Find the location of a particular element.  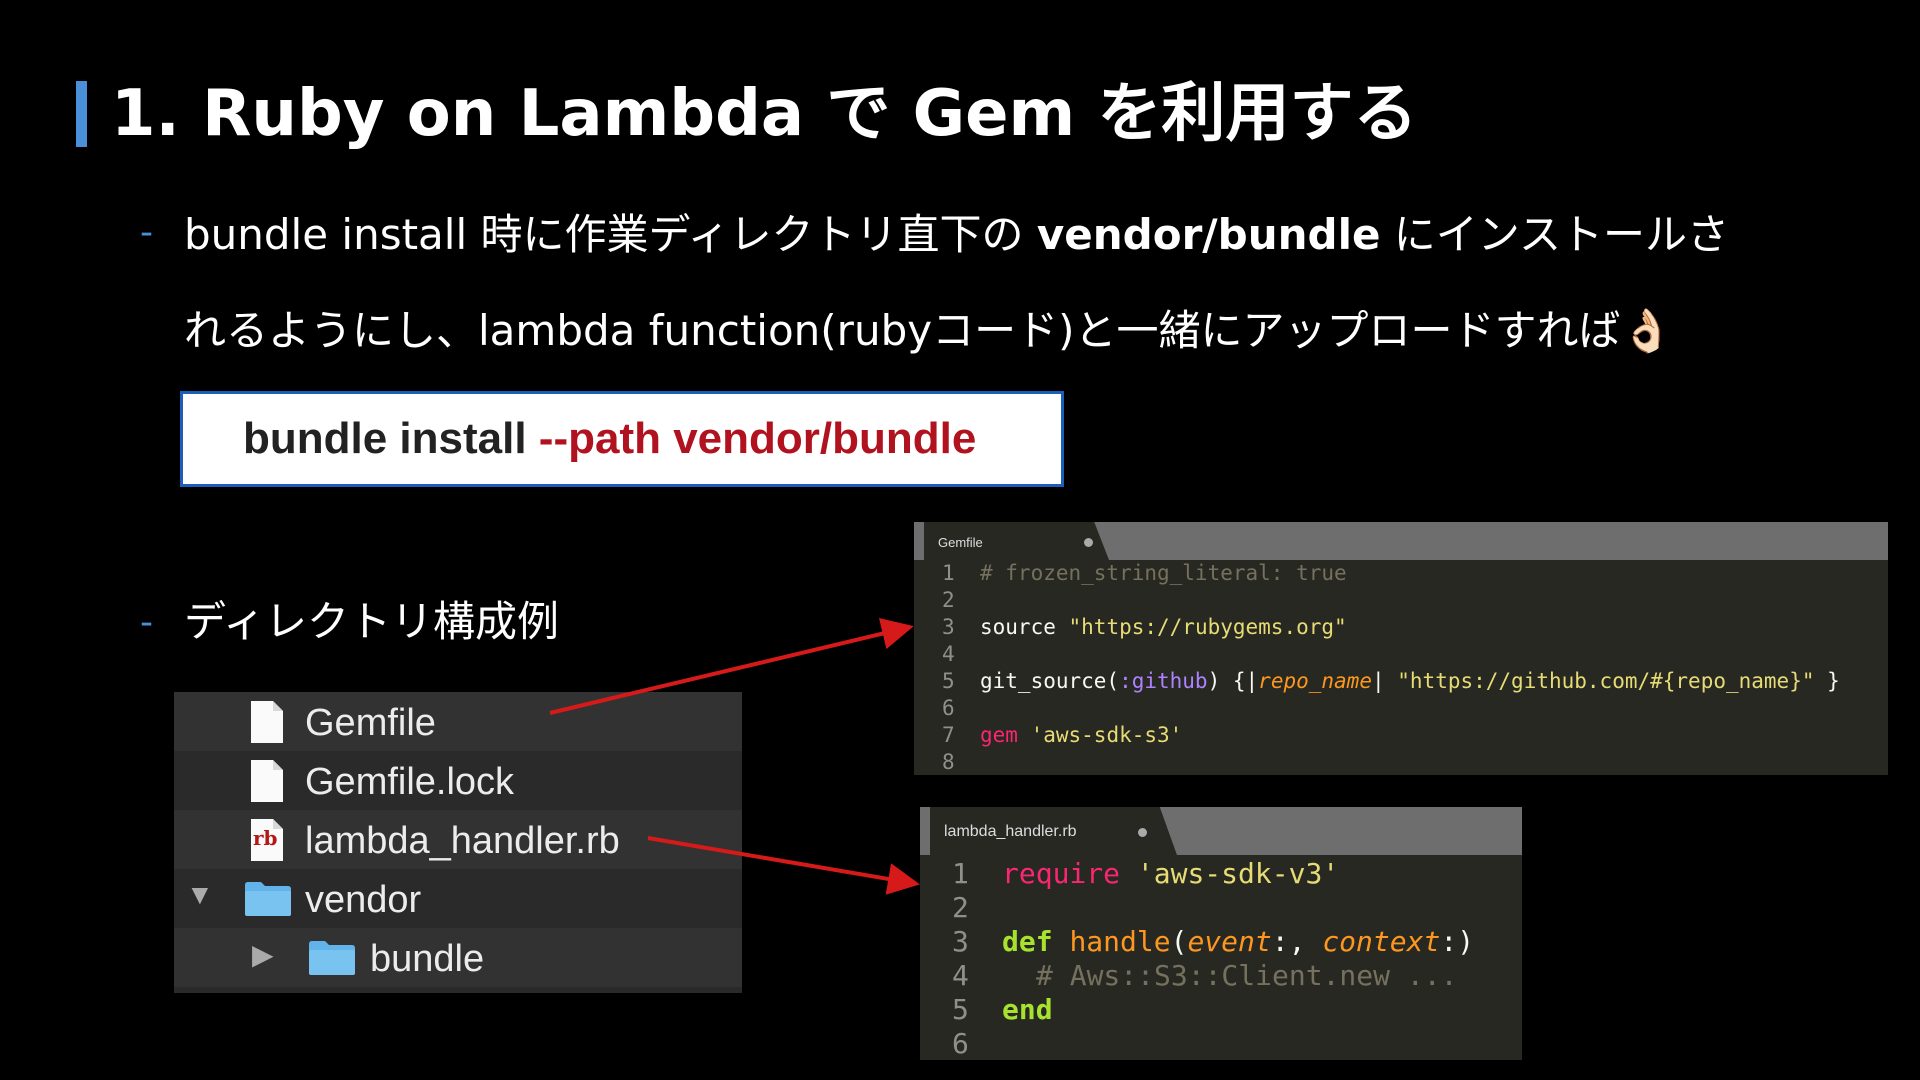

arrow-lambda-handler is located at coordinates (783, 865).